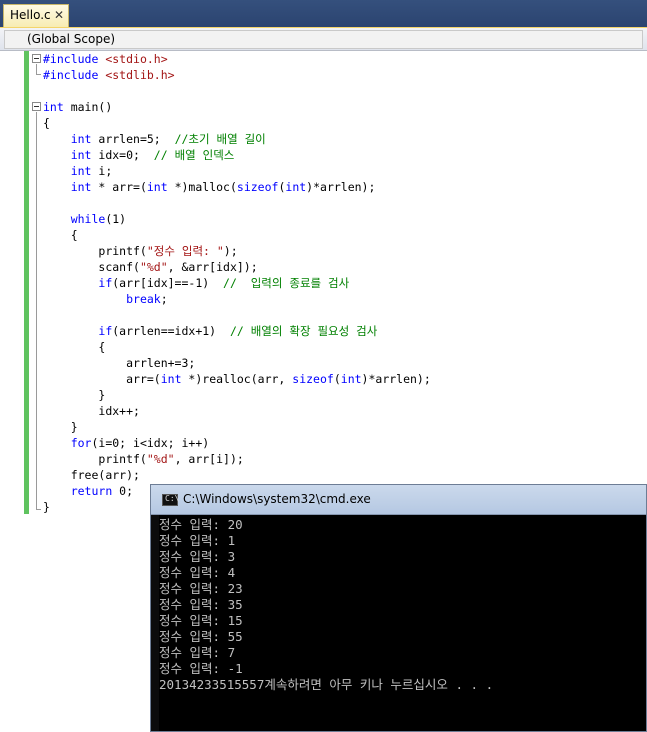 The width and height of the screenshot is (647, 732). Describe the element at coordinates (277, 499) in the screenshot. I see `console-title: C:\Windows\system32\cmd.exe` at that location.